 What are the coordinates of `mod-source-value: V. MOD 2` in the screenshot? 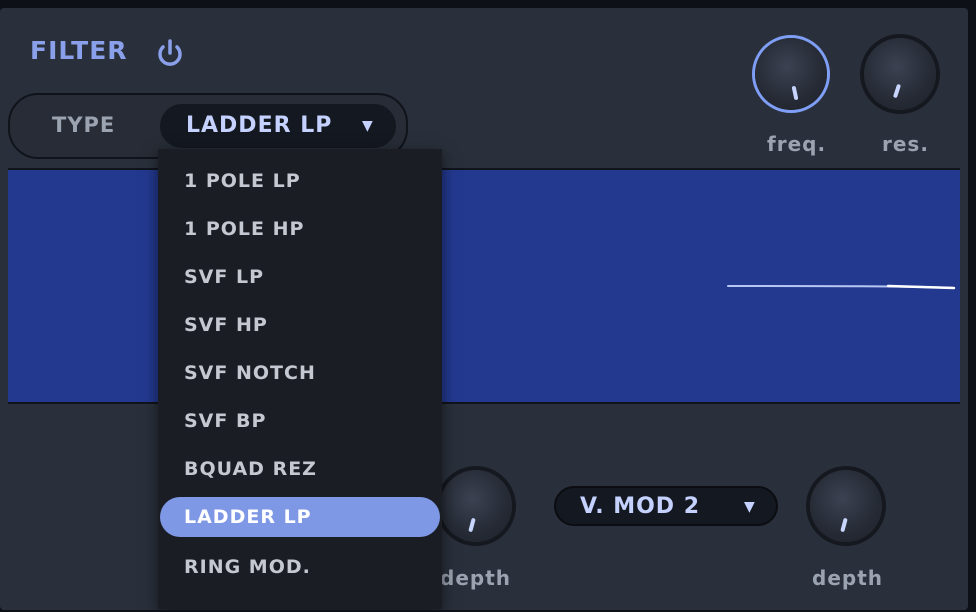 It's located at (640, 506).